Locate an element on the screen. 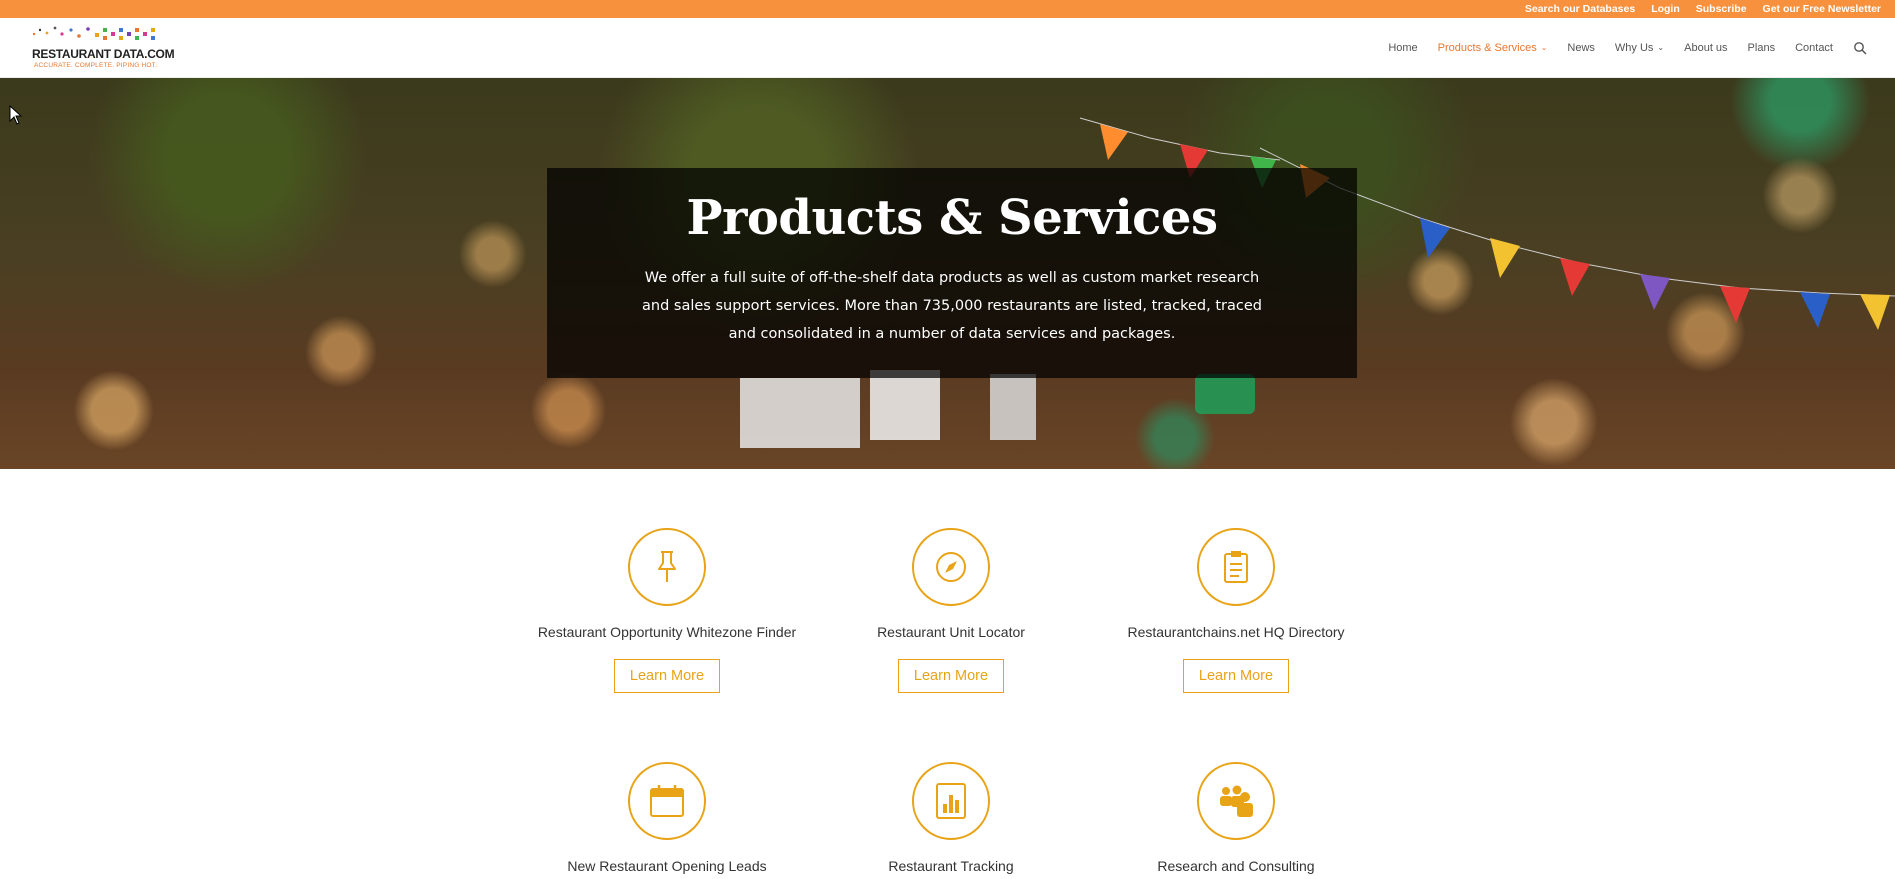 This screenshot has width=1895, height=879. nav-plans-label: Plans is located at coordinates (1761, 48).